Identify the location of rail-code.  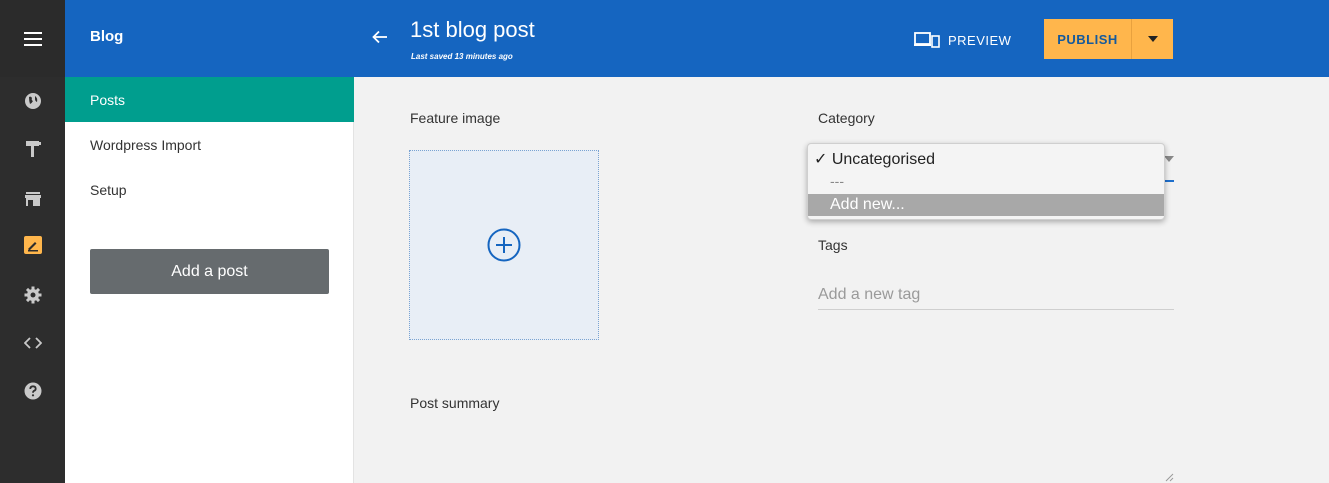
(32, 343).